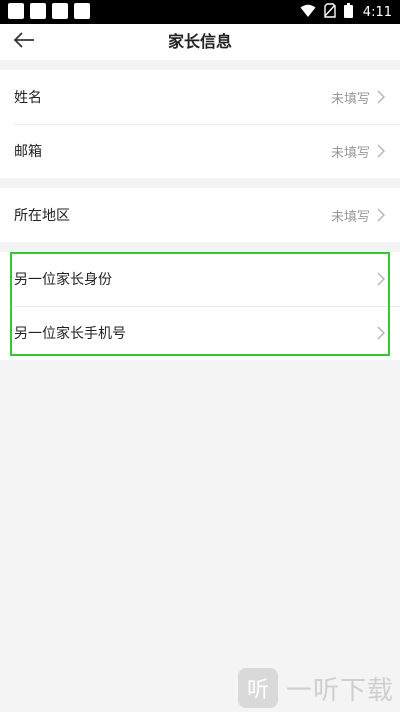 Image resolution: width=400 pixels, height=712 pixels. What do you see at coordinates (70, 334) in the screenshot?
I see `other-parent-phone-label: 另一位家长手机号` at bounding box center [70, 334].